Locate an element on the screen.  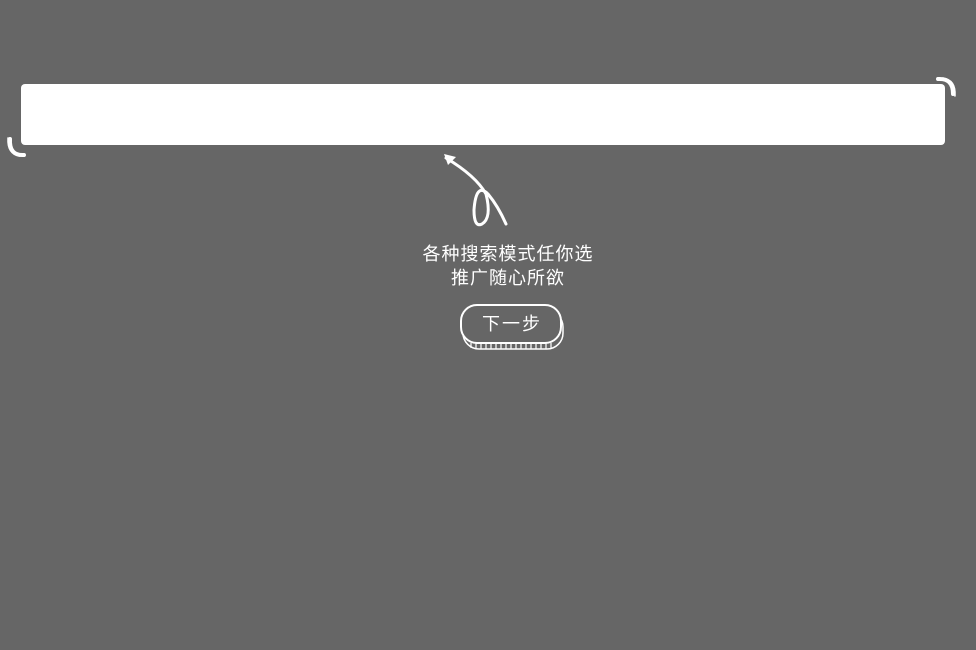
guide-tip-text: 各种搜索模式任你选 推广随心所欲 is located at coordinates (508, 267).